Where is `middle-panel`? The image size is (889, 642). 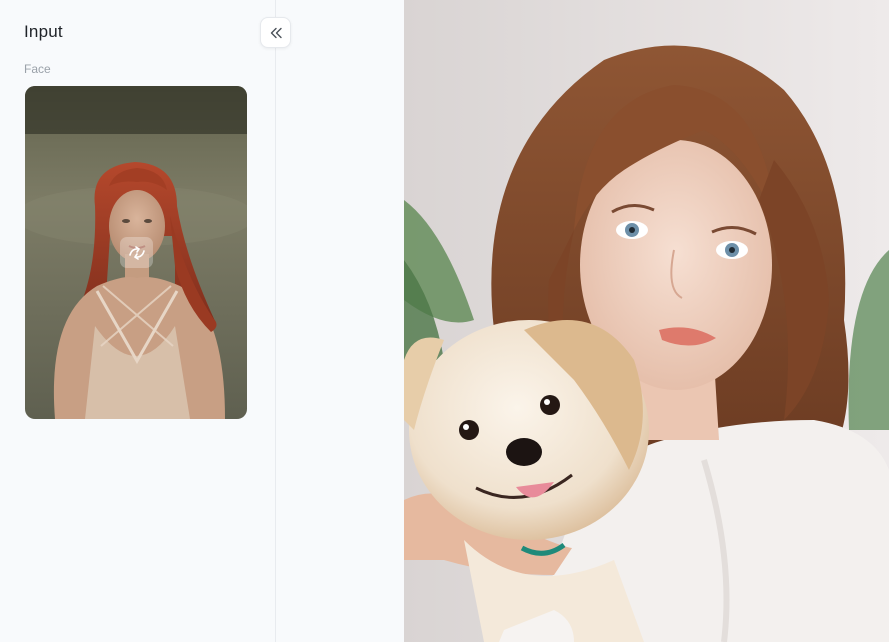
middle-panel is located at coordinates (340, 321).